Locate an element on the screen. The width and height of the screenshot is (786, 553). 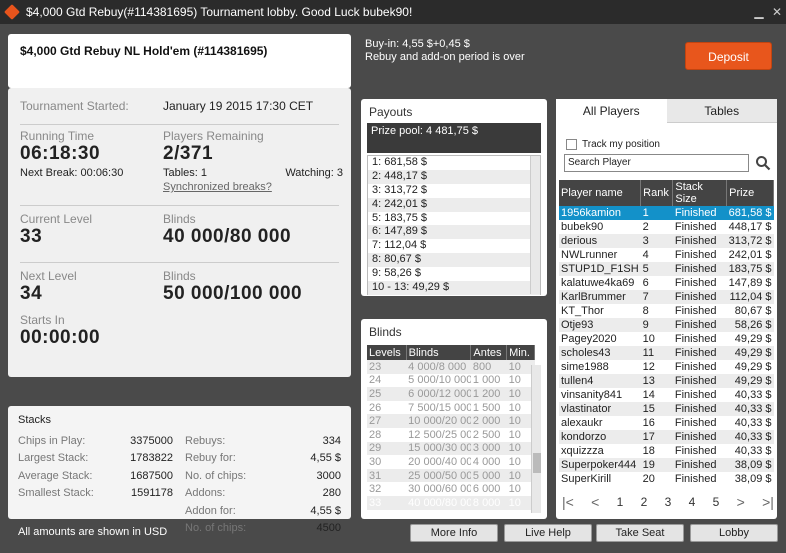
tab-all-players: All Players is located at coordinates (611, 111).